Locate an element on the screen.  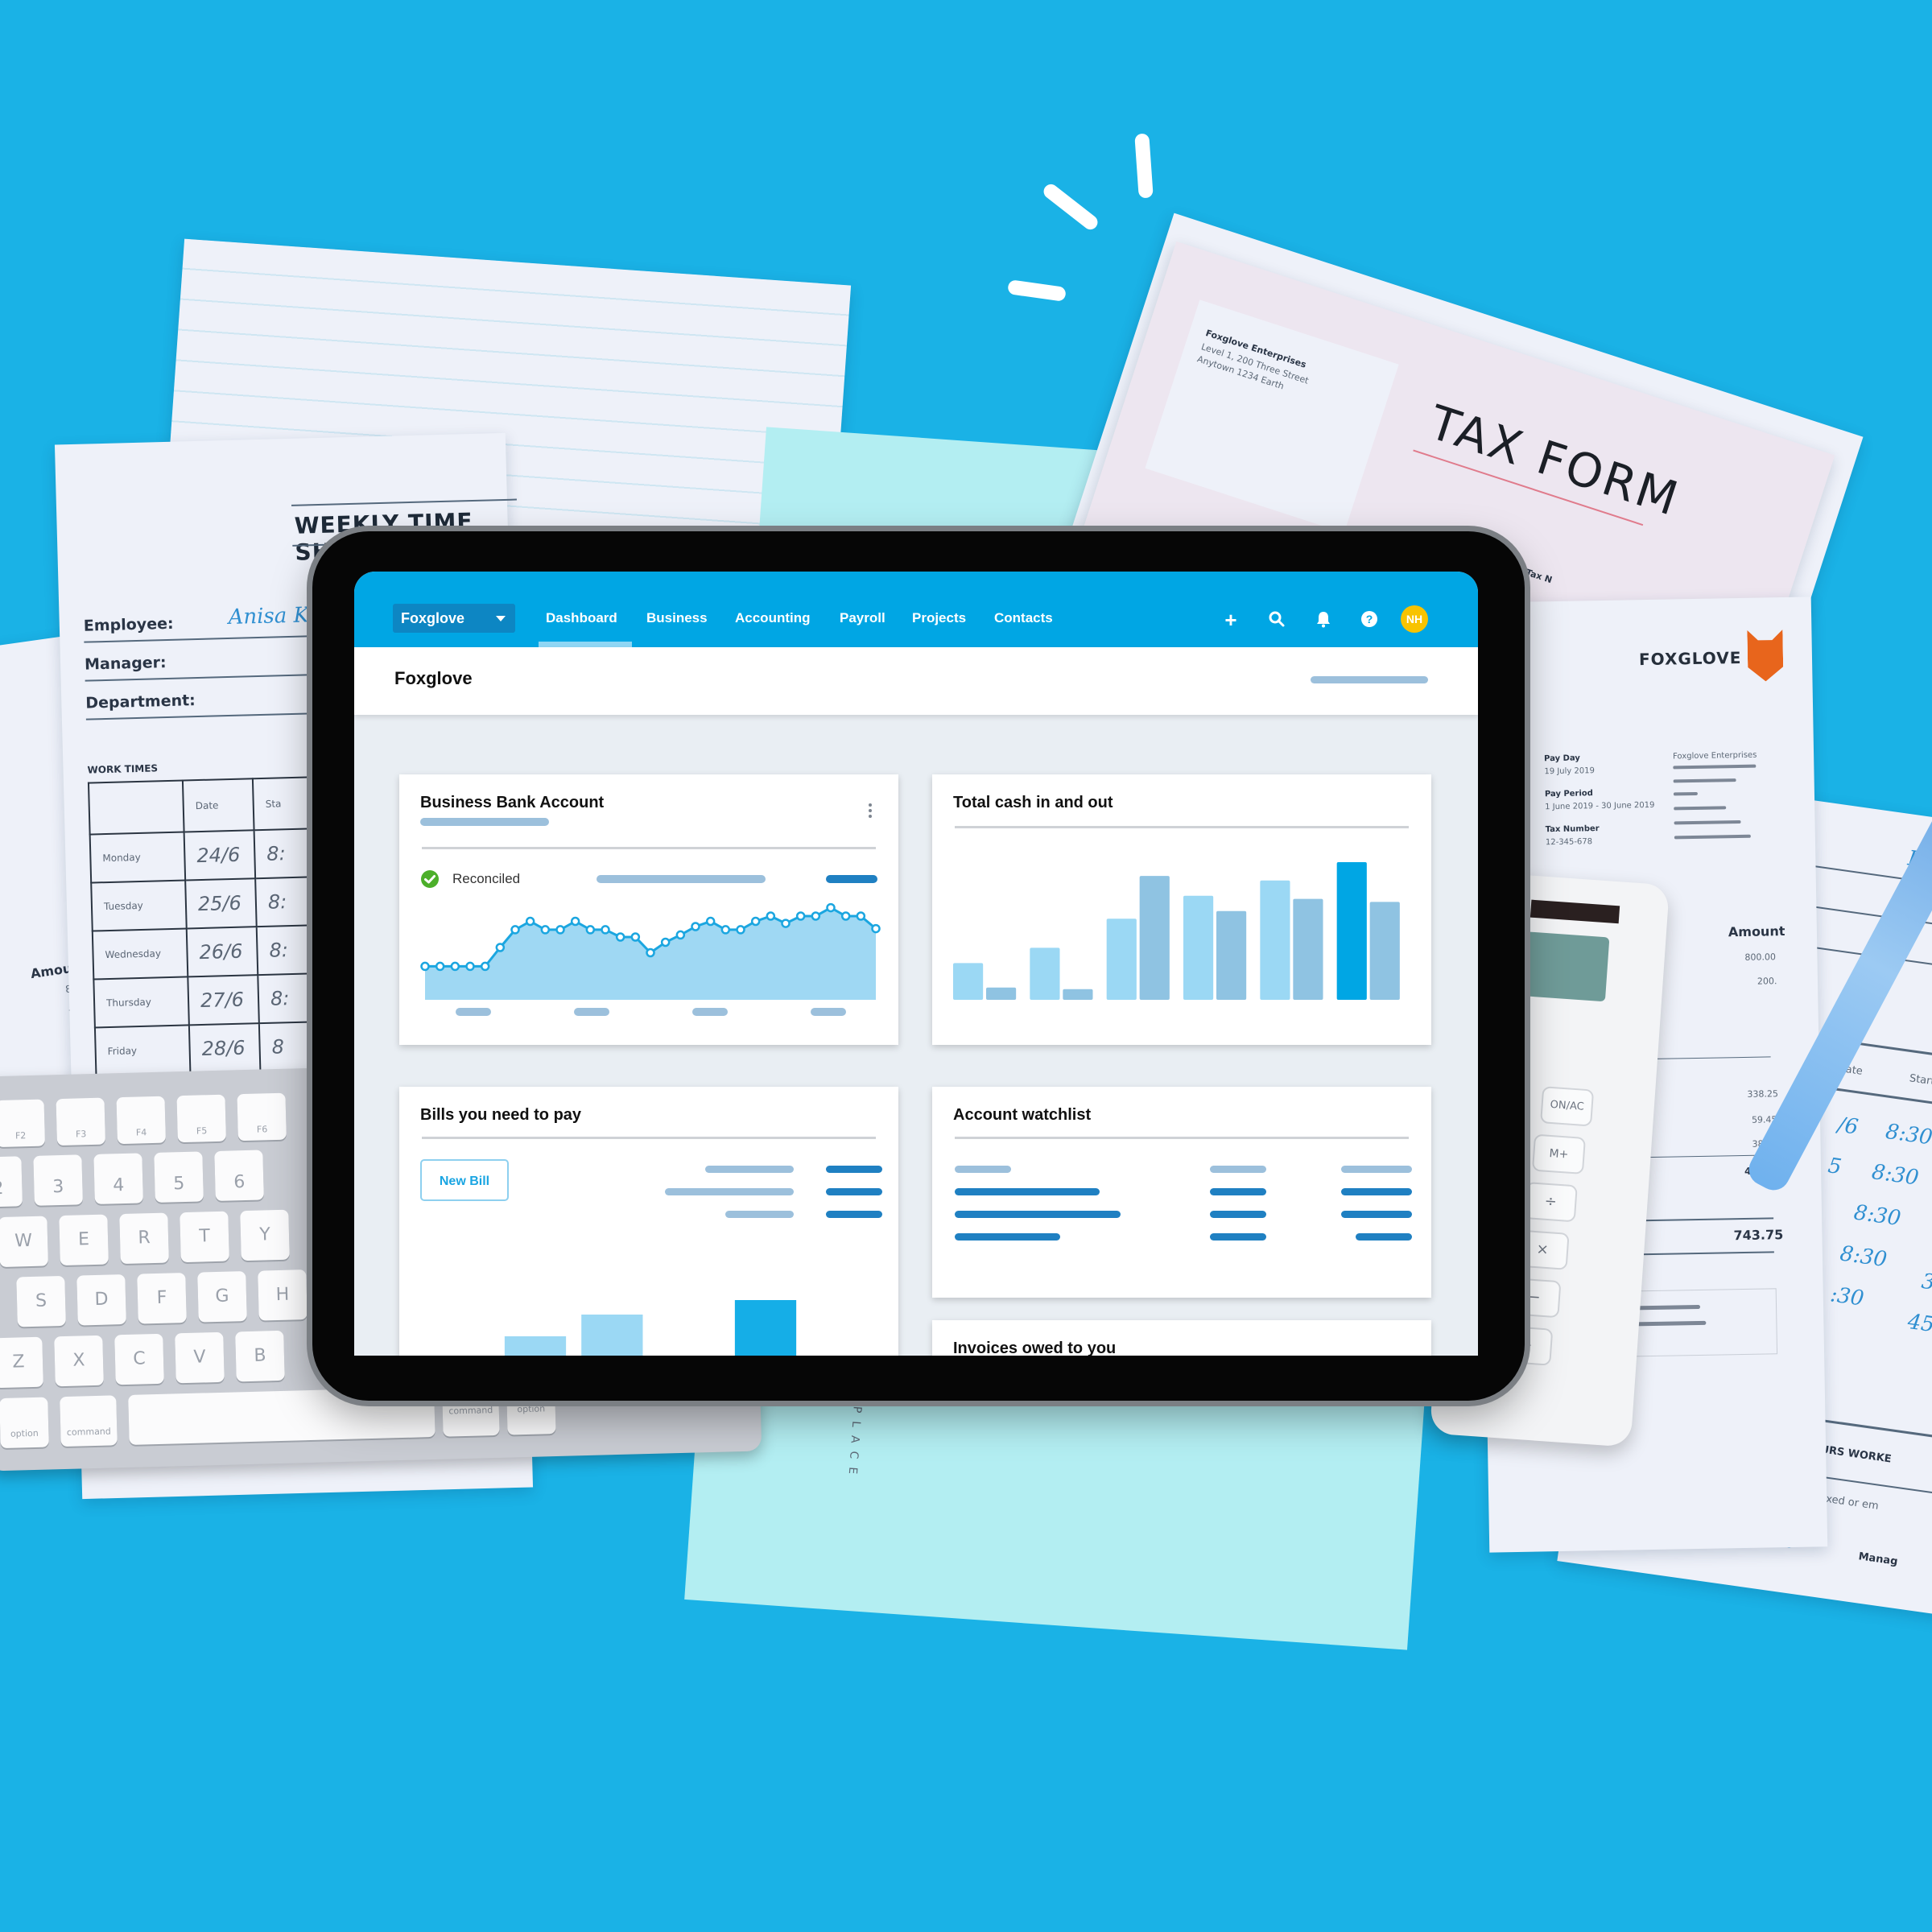
key-2: 2 is located at coordinates (11, 1182).